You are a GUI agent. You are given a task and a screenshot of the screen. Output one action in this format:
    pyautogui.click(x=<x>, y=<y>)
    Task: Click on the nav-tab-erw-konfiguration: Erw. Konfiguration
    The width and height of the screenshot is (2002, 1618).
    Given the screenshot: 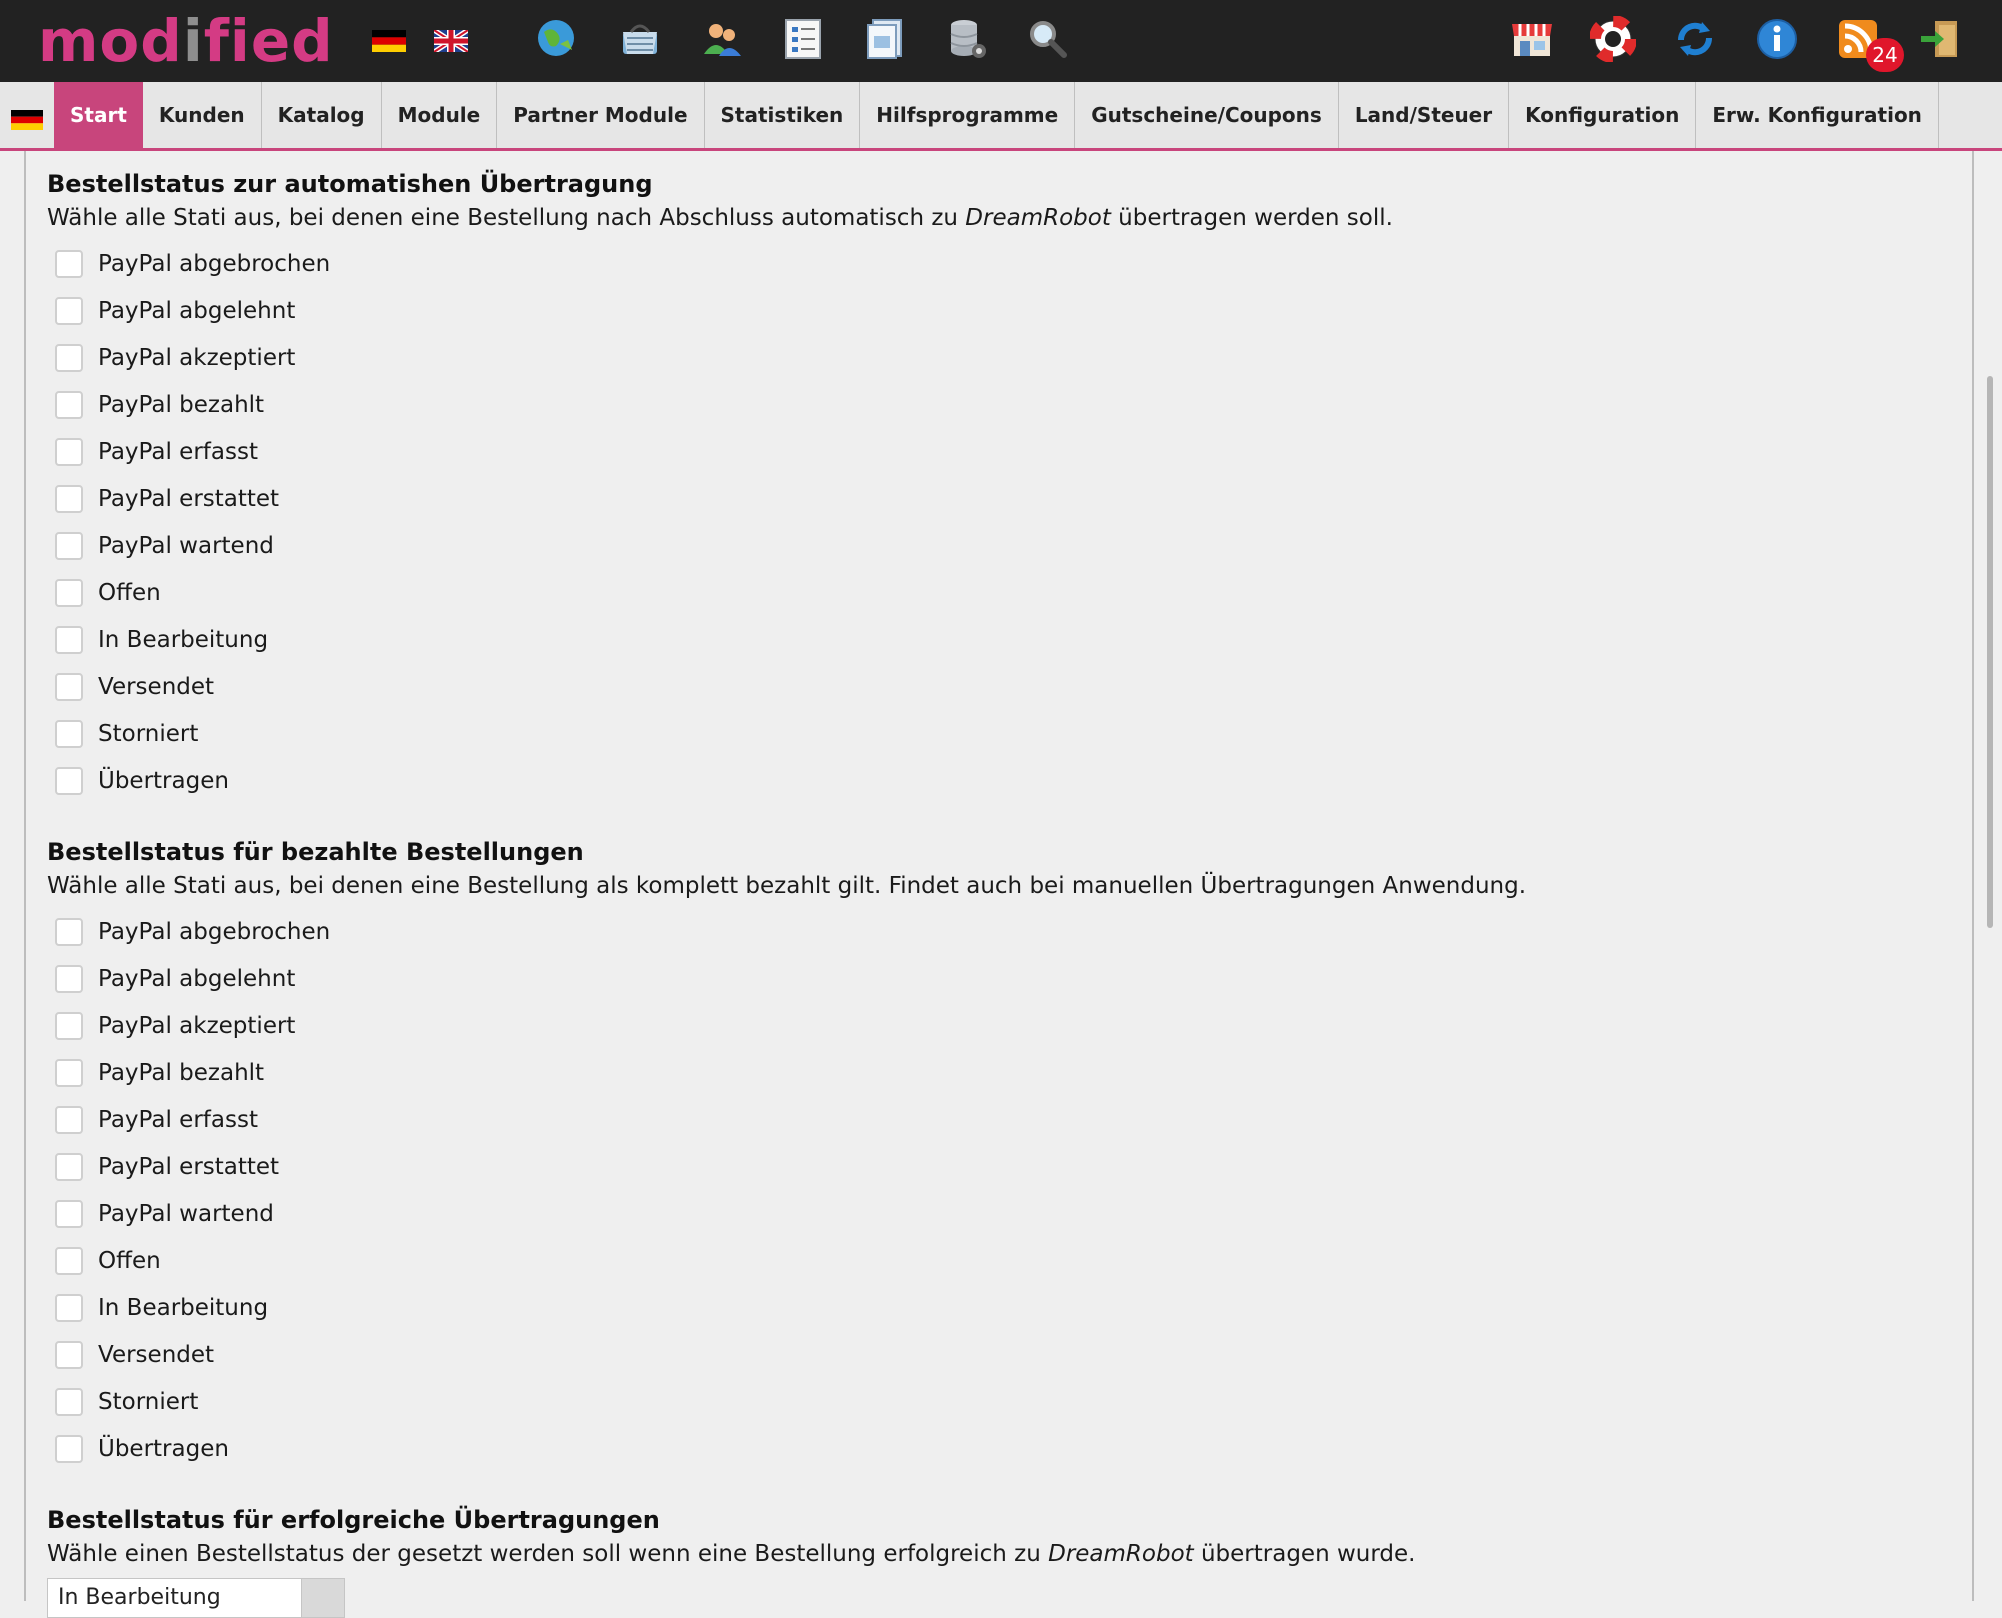 What is the action you would take?
    pyautogui.click(x=1817, y=115)
    